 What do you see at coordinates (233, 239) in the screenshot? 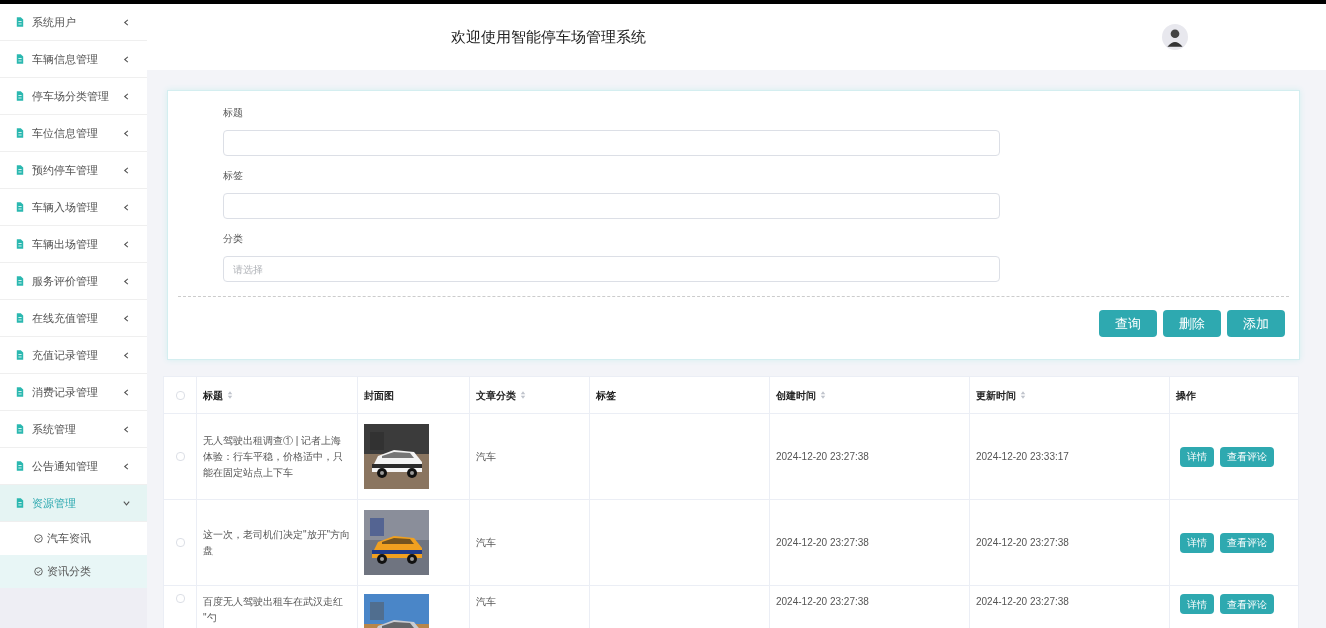
I see `field-label: 分类` at bounding box center [233, 239].